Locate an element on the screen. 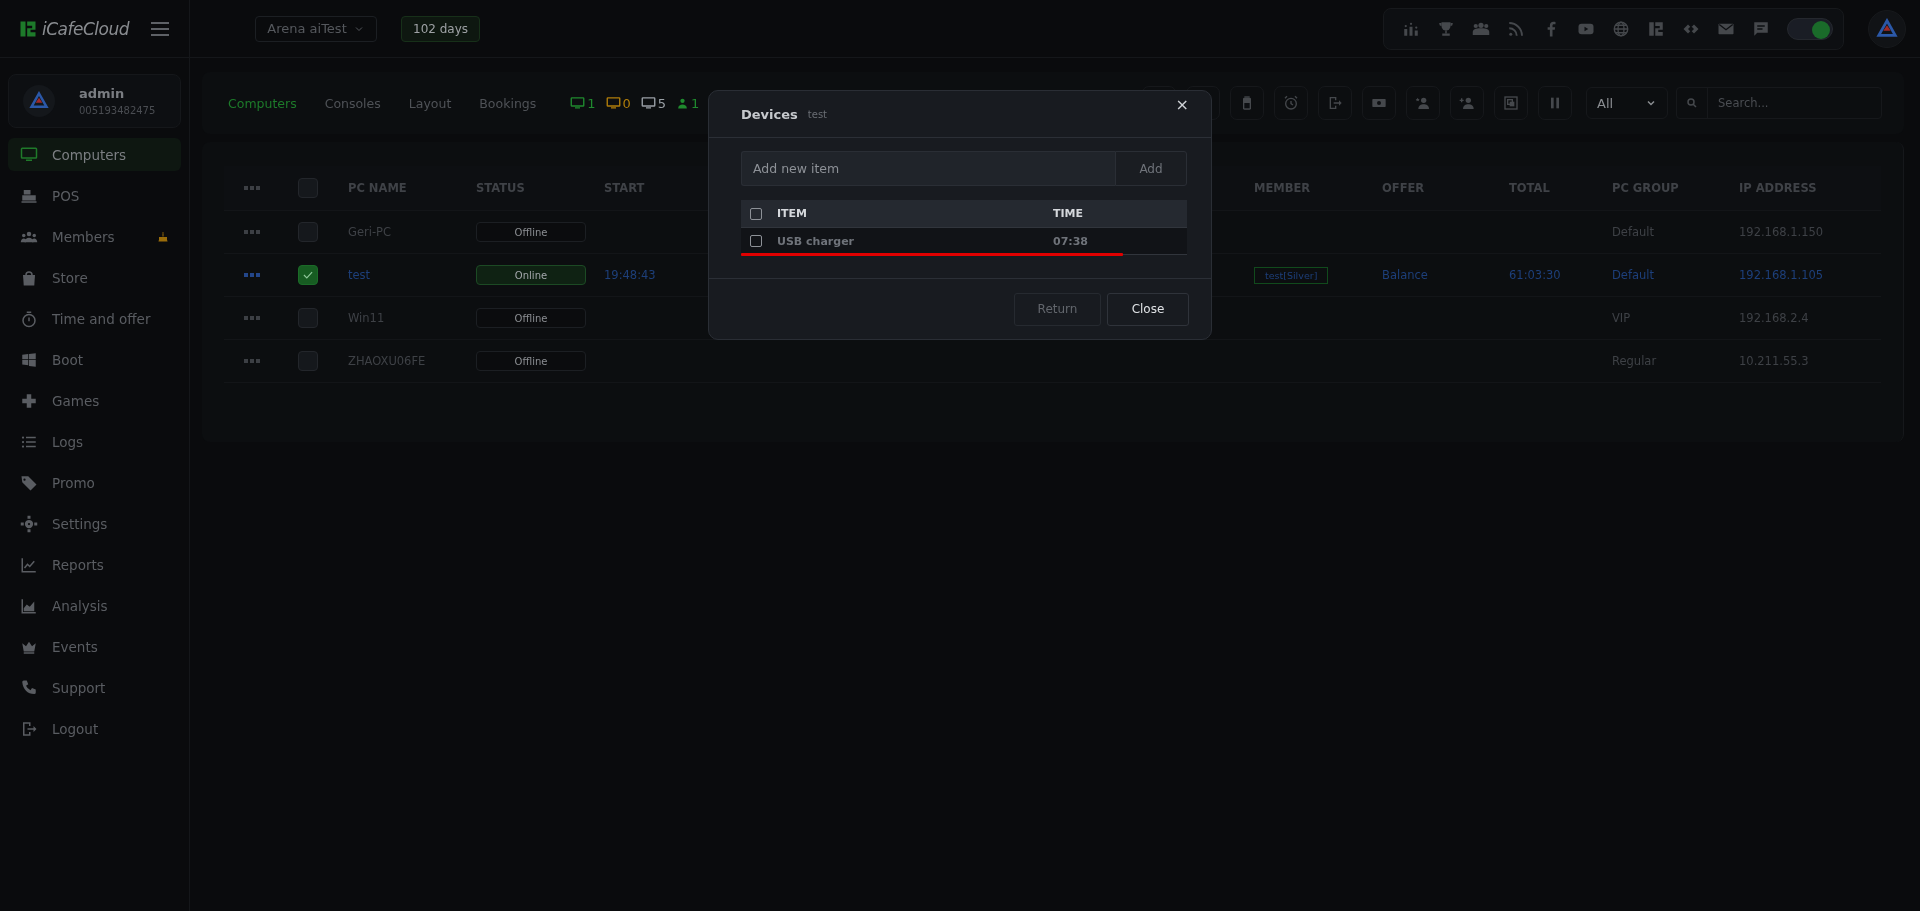 This screenshot has height=911, width=1920. theme-toggle is located at coordinates (1810, 28).